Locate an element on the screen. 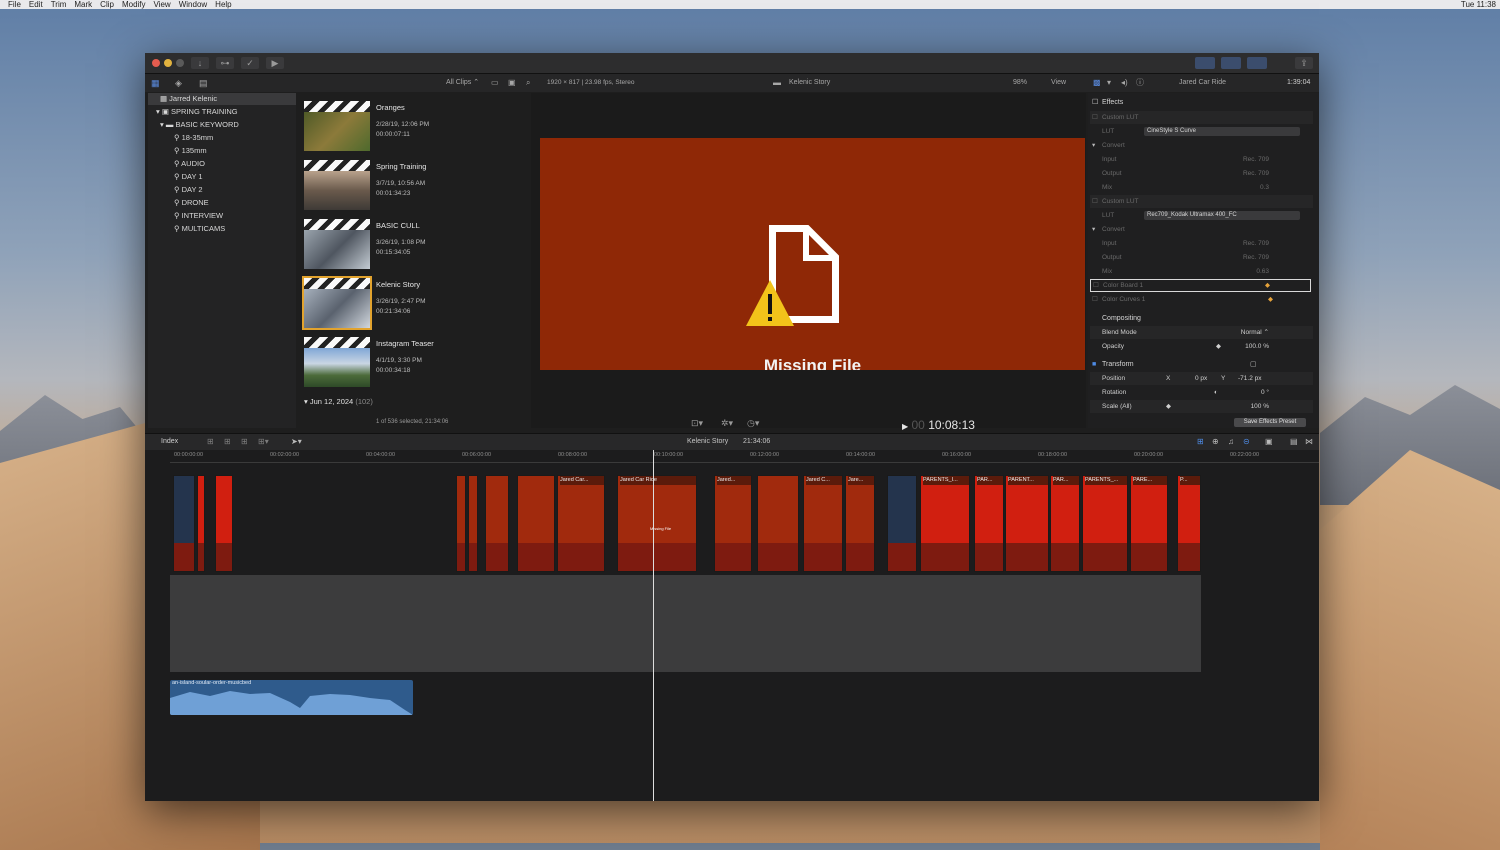  position-x-value: 0 px is located at coordinates (1201, 378).